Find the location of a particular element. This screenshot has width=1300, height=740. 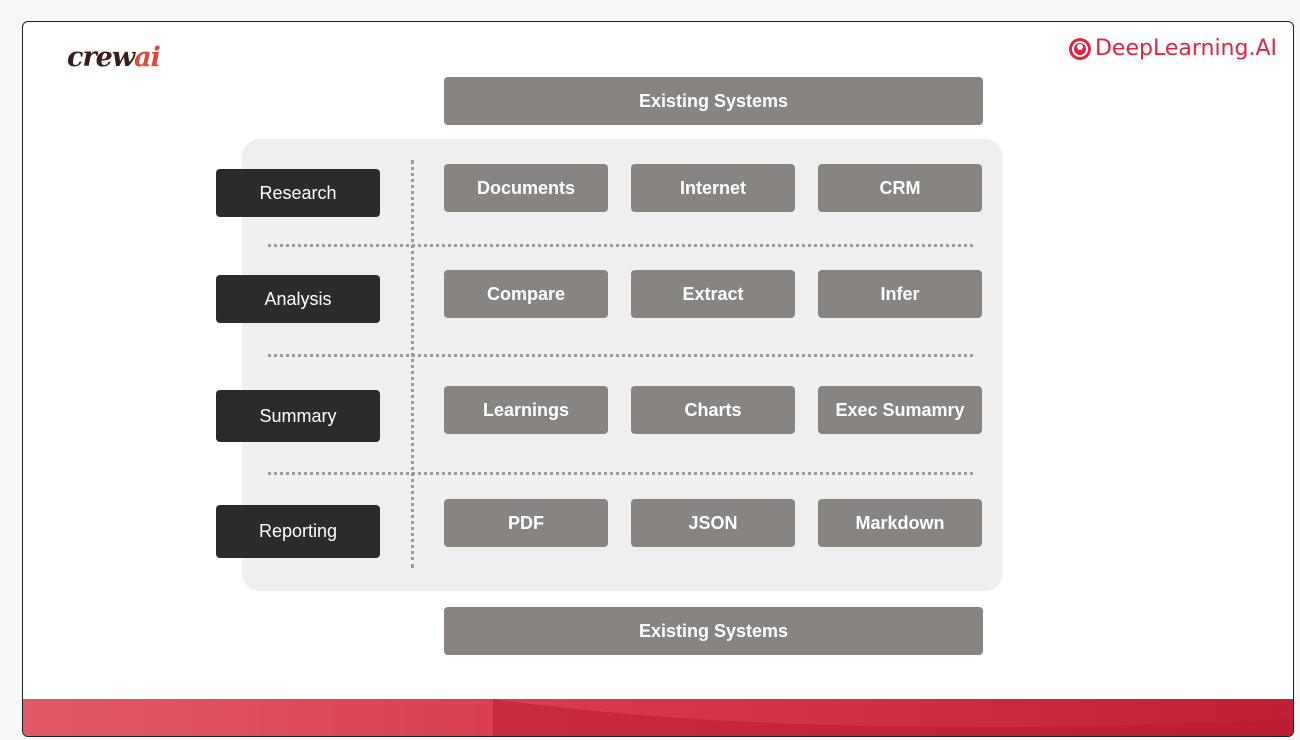

category-summary: Summary is located at coordinates (298, 416).